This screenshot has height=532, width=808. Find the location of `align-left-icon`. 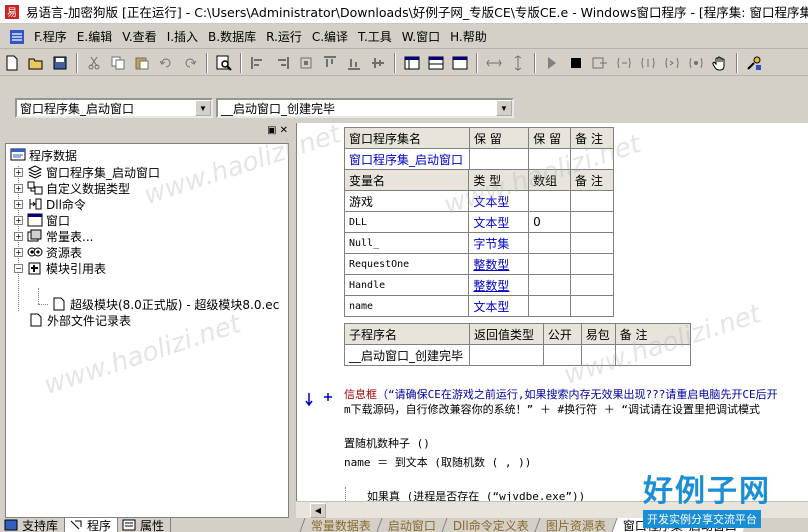

align-left-icon is located at coordinates (258, 63).